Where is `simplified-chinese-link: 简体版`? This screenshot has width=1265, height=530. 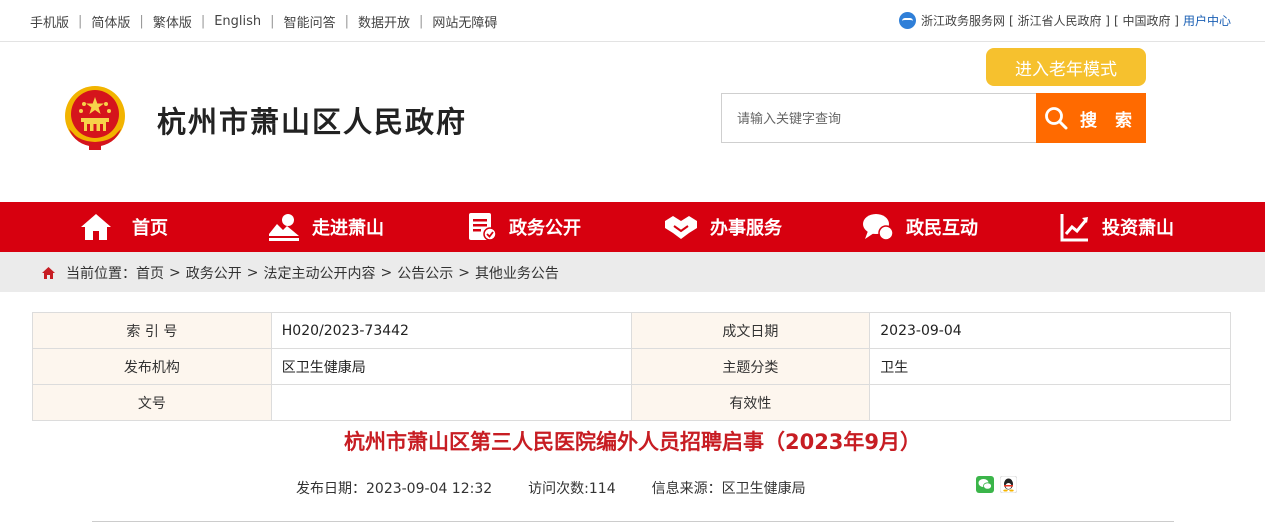 simplified-chinese-link: 简体版 is located at coordinates (110, 21).